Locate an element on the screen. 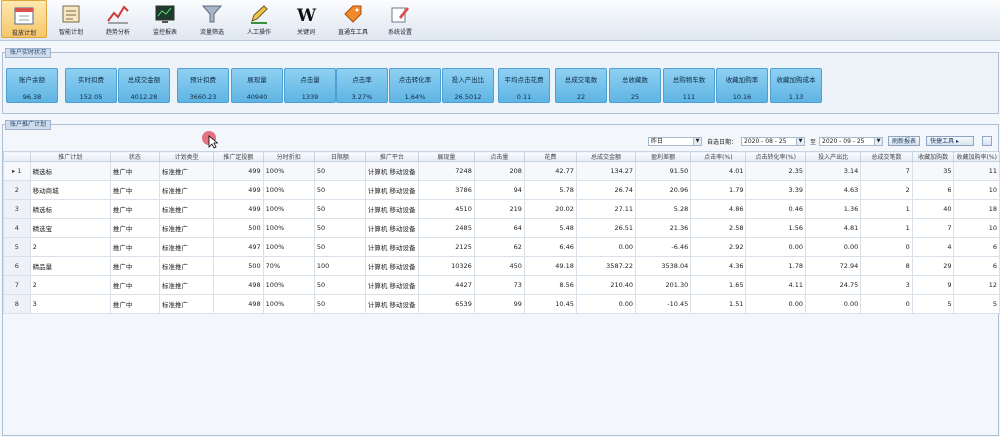 The height and width of the screenshot is (437, 1000). stat-value: 1.64% is located at coordinates (415, 97).